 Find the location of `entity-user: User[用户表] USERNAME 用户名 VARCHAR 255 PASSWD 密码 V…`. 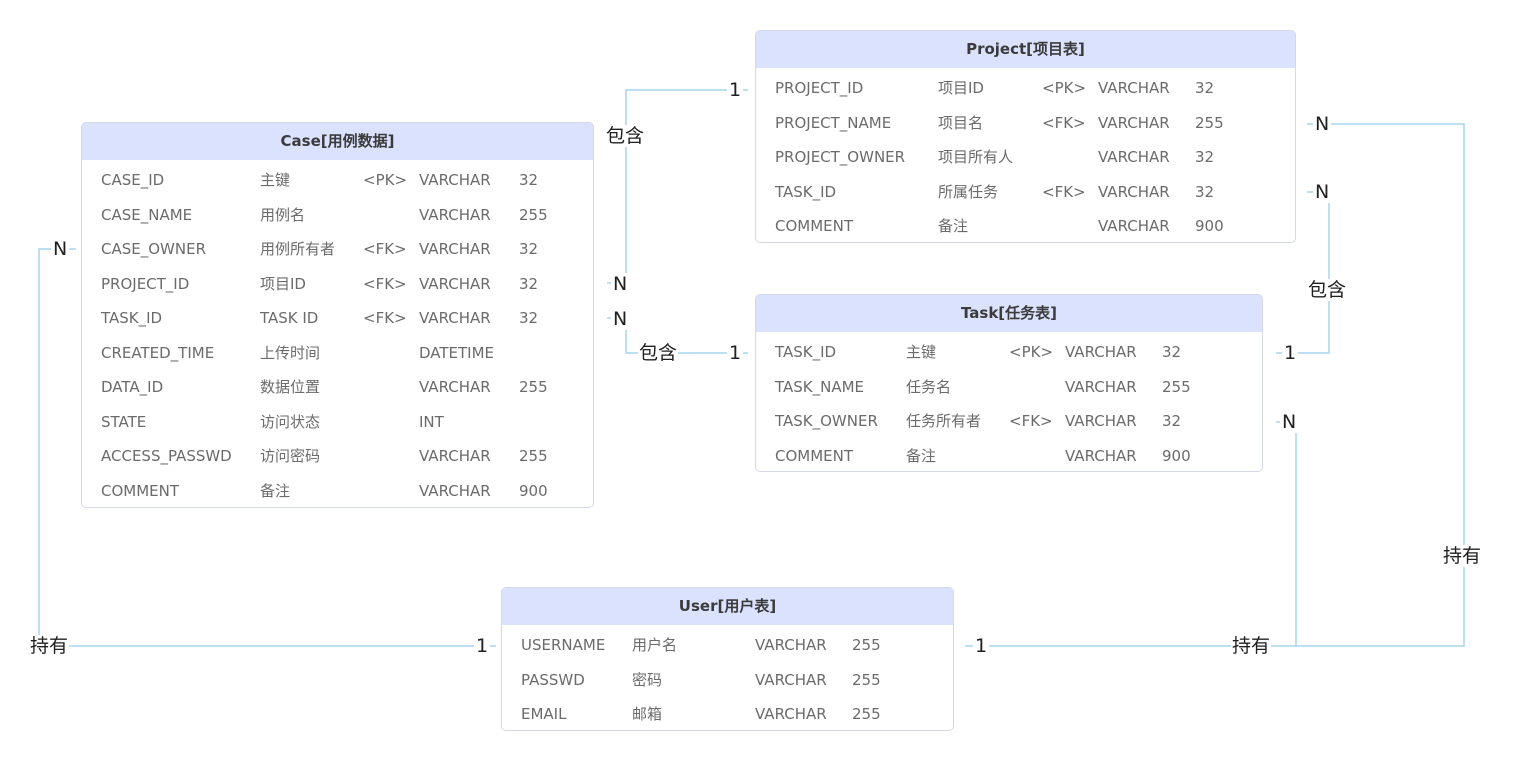

entity-user: User[用户表] USERNAME 用户名 VARCHAR 255 PASSWD 密码 V… is located at coordinates (727, 659).